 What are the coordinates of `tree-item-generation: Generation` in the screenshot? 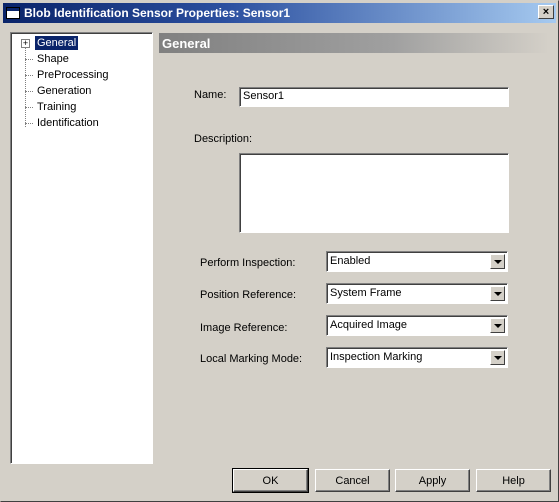 It's located at (81, 91).